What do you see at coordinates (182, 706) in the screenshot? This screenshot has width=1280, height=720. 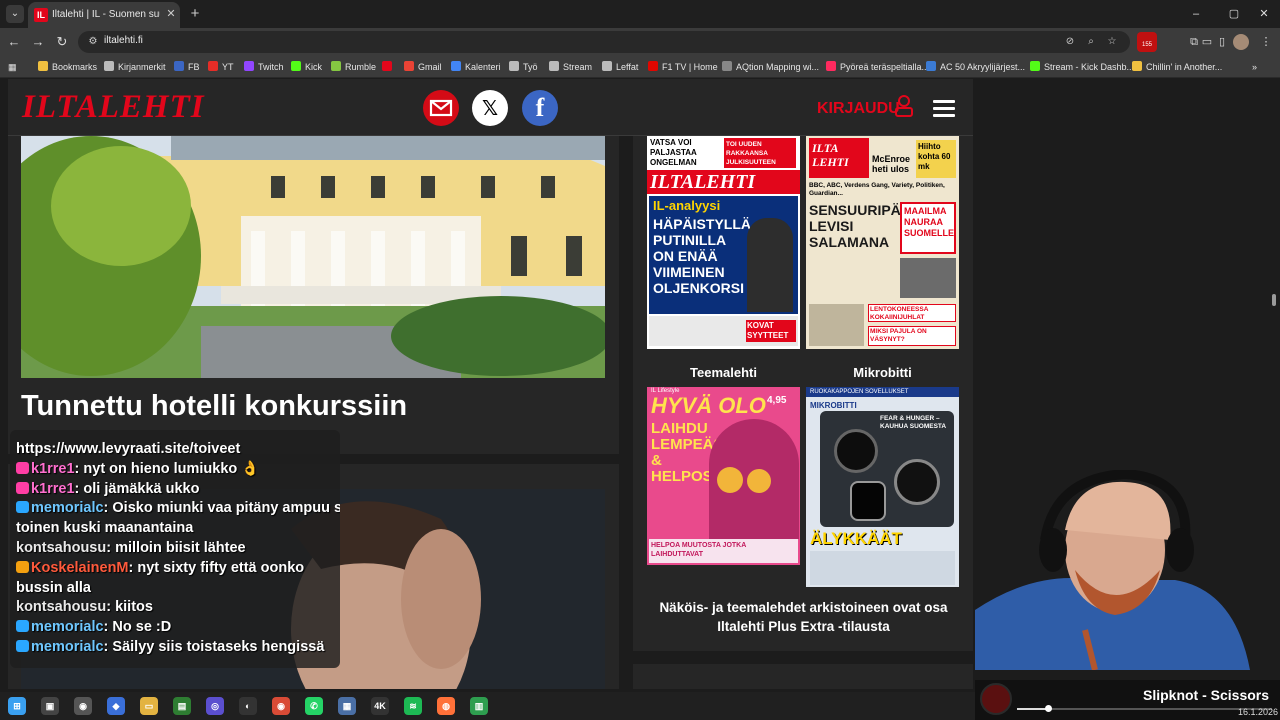 I see `app-icon: ▤` at bounding box center [182, 706].